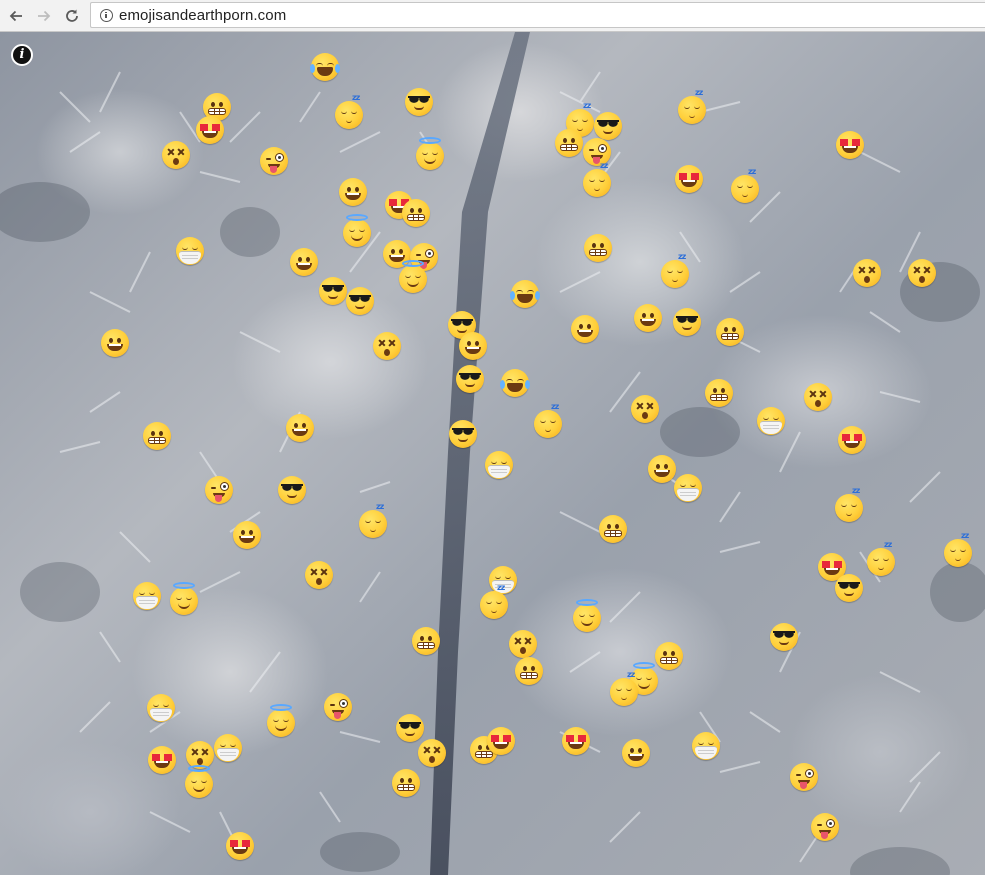  I want to click on forward-button, so click(44, 16).